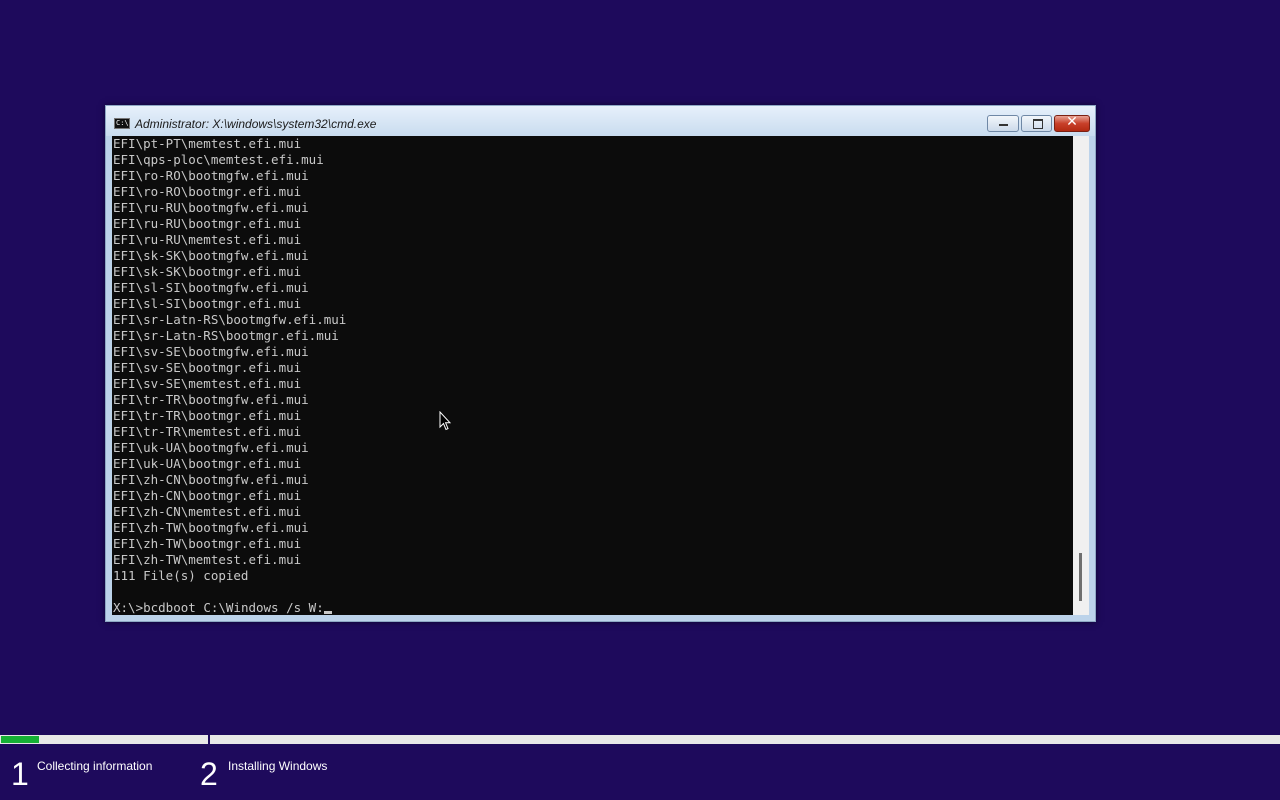  I want to click on console-line: 111 File(s) copied, so click(181, 575).